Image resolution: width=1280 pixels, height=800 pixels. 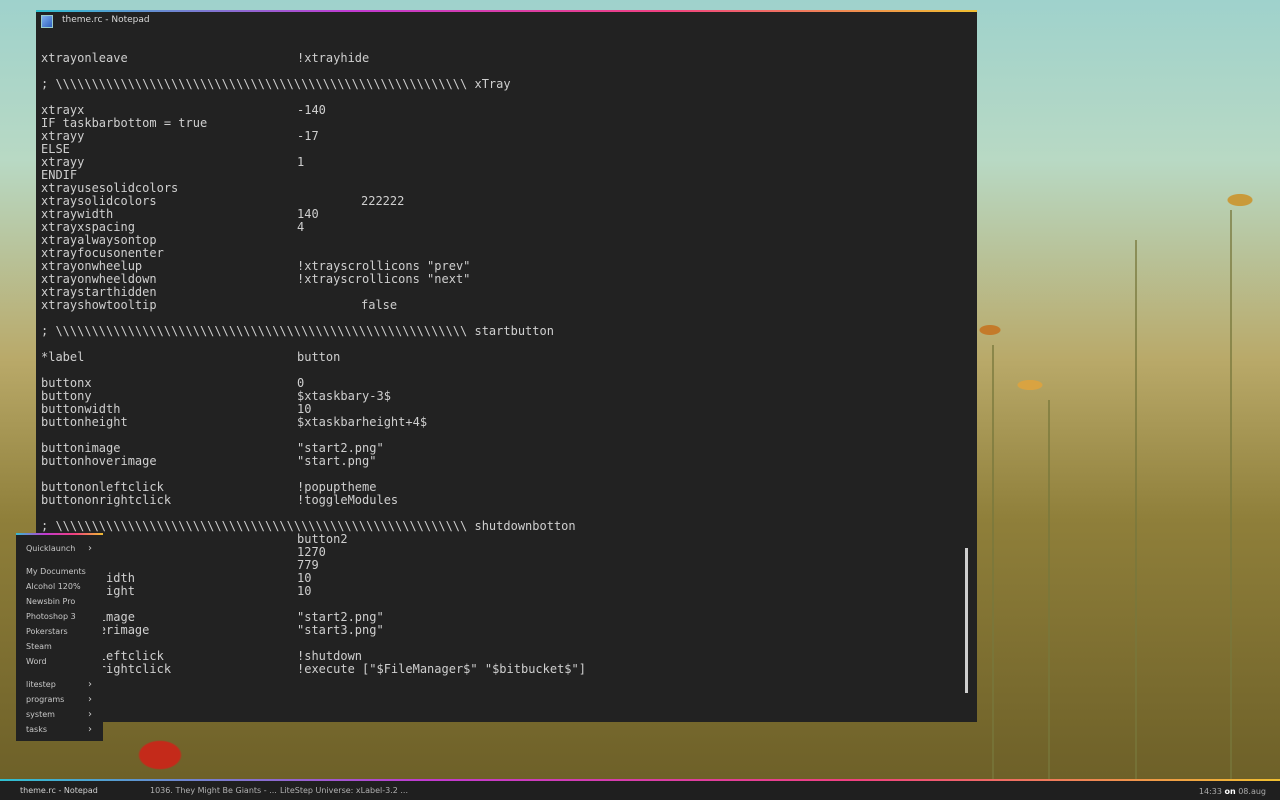 What do you see at coordinates (99, 461) in the screenshot?
I see `code-key: buttonhoverimage` at bounding box center [99, 461].